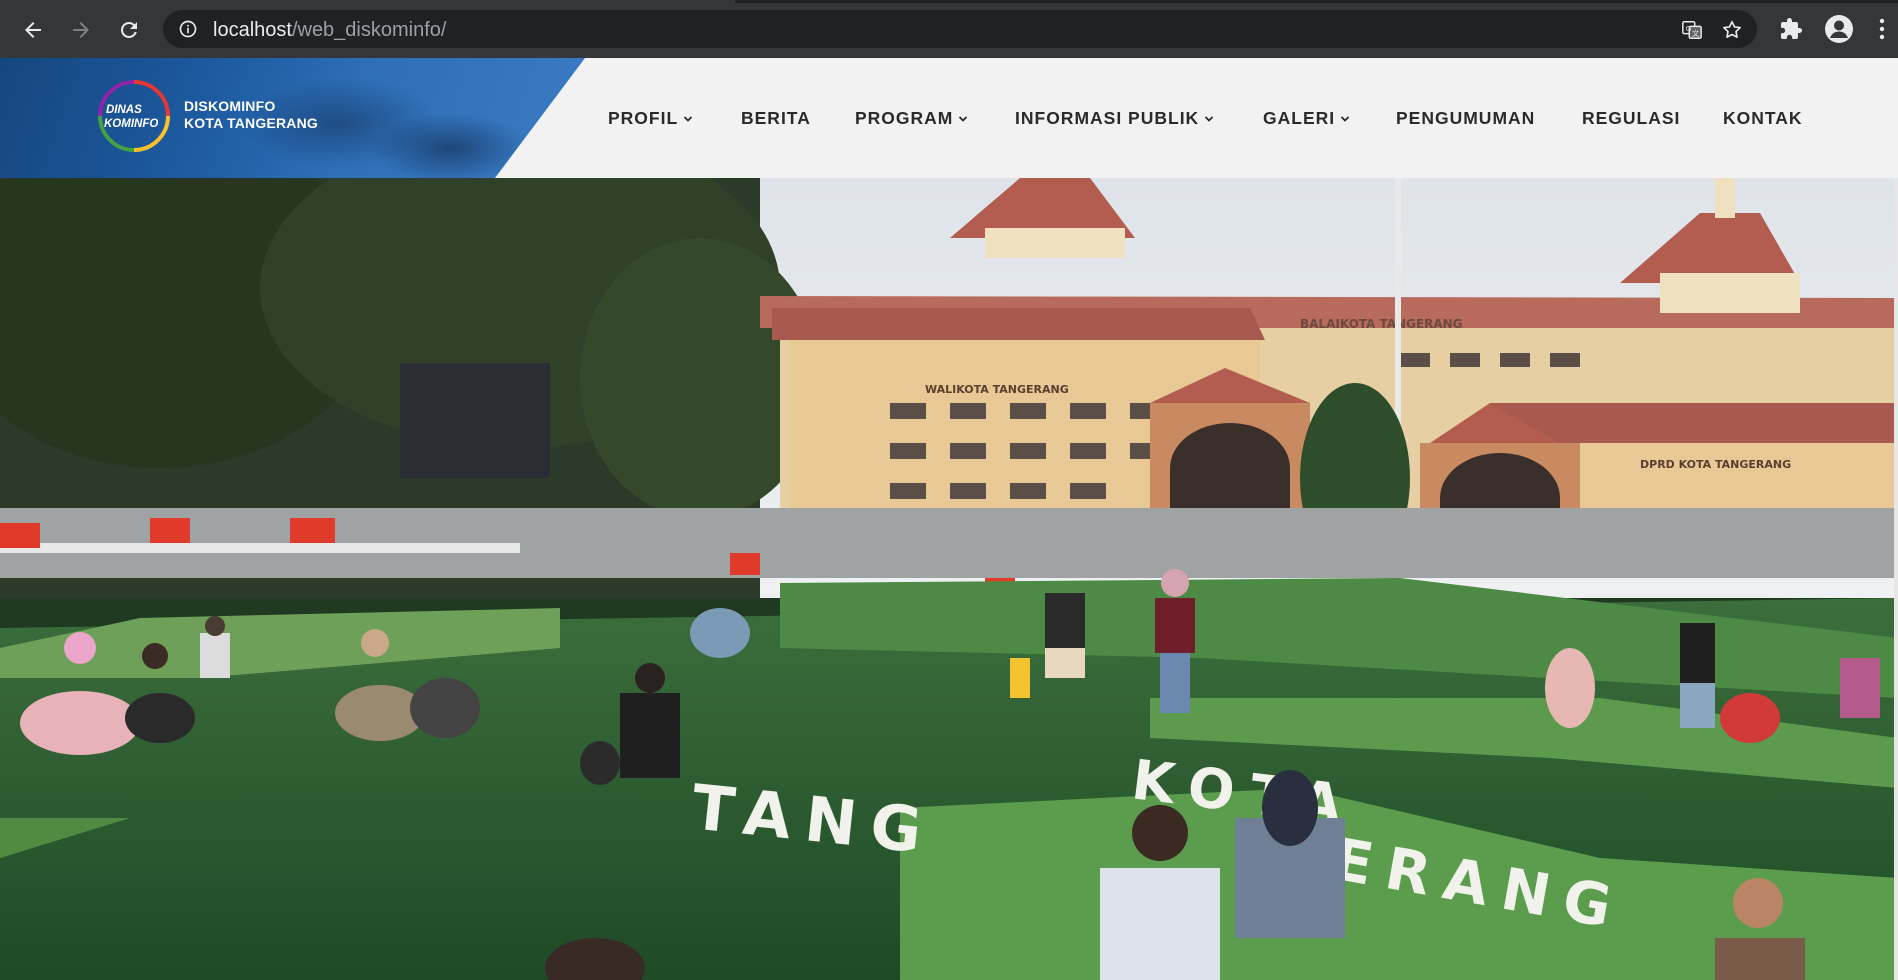  I want to click on menu-label: KONTAK, so click(1763, 118).